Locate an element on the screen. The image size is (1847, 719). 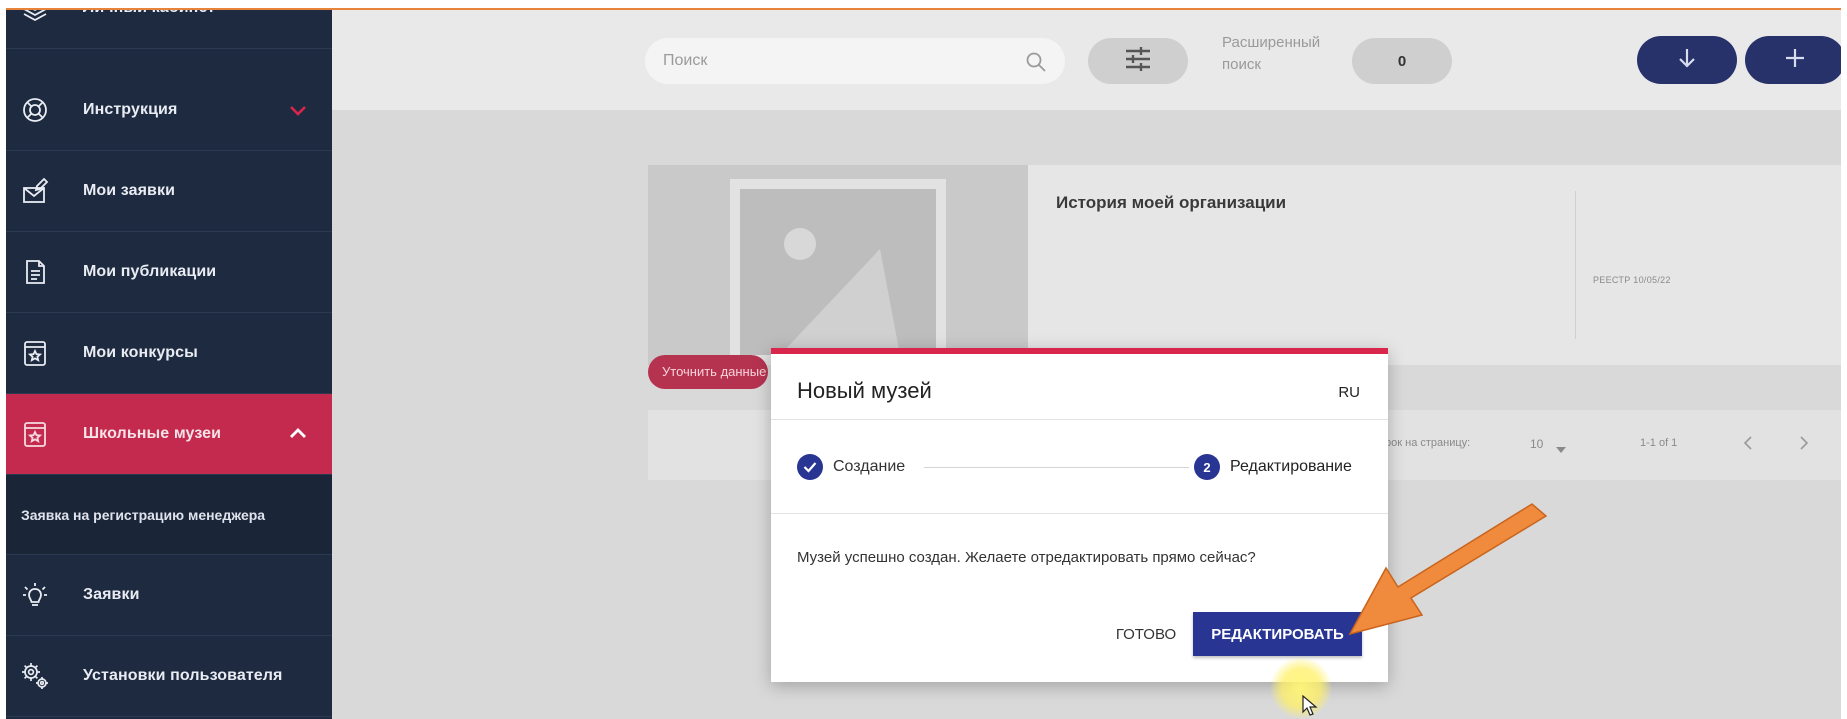
card-title: История моей организации is located at coordinates (1171, 202).